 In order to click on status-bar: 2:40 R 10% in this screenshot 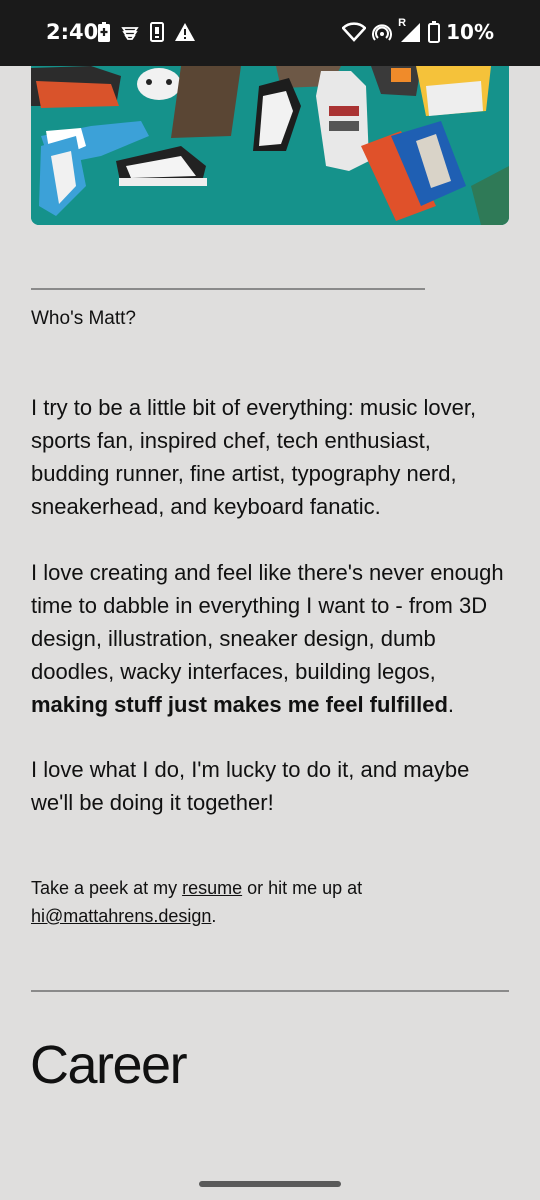, I will do `click(270, 33)`.